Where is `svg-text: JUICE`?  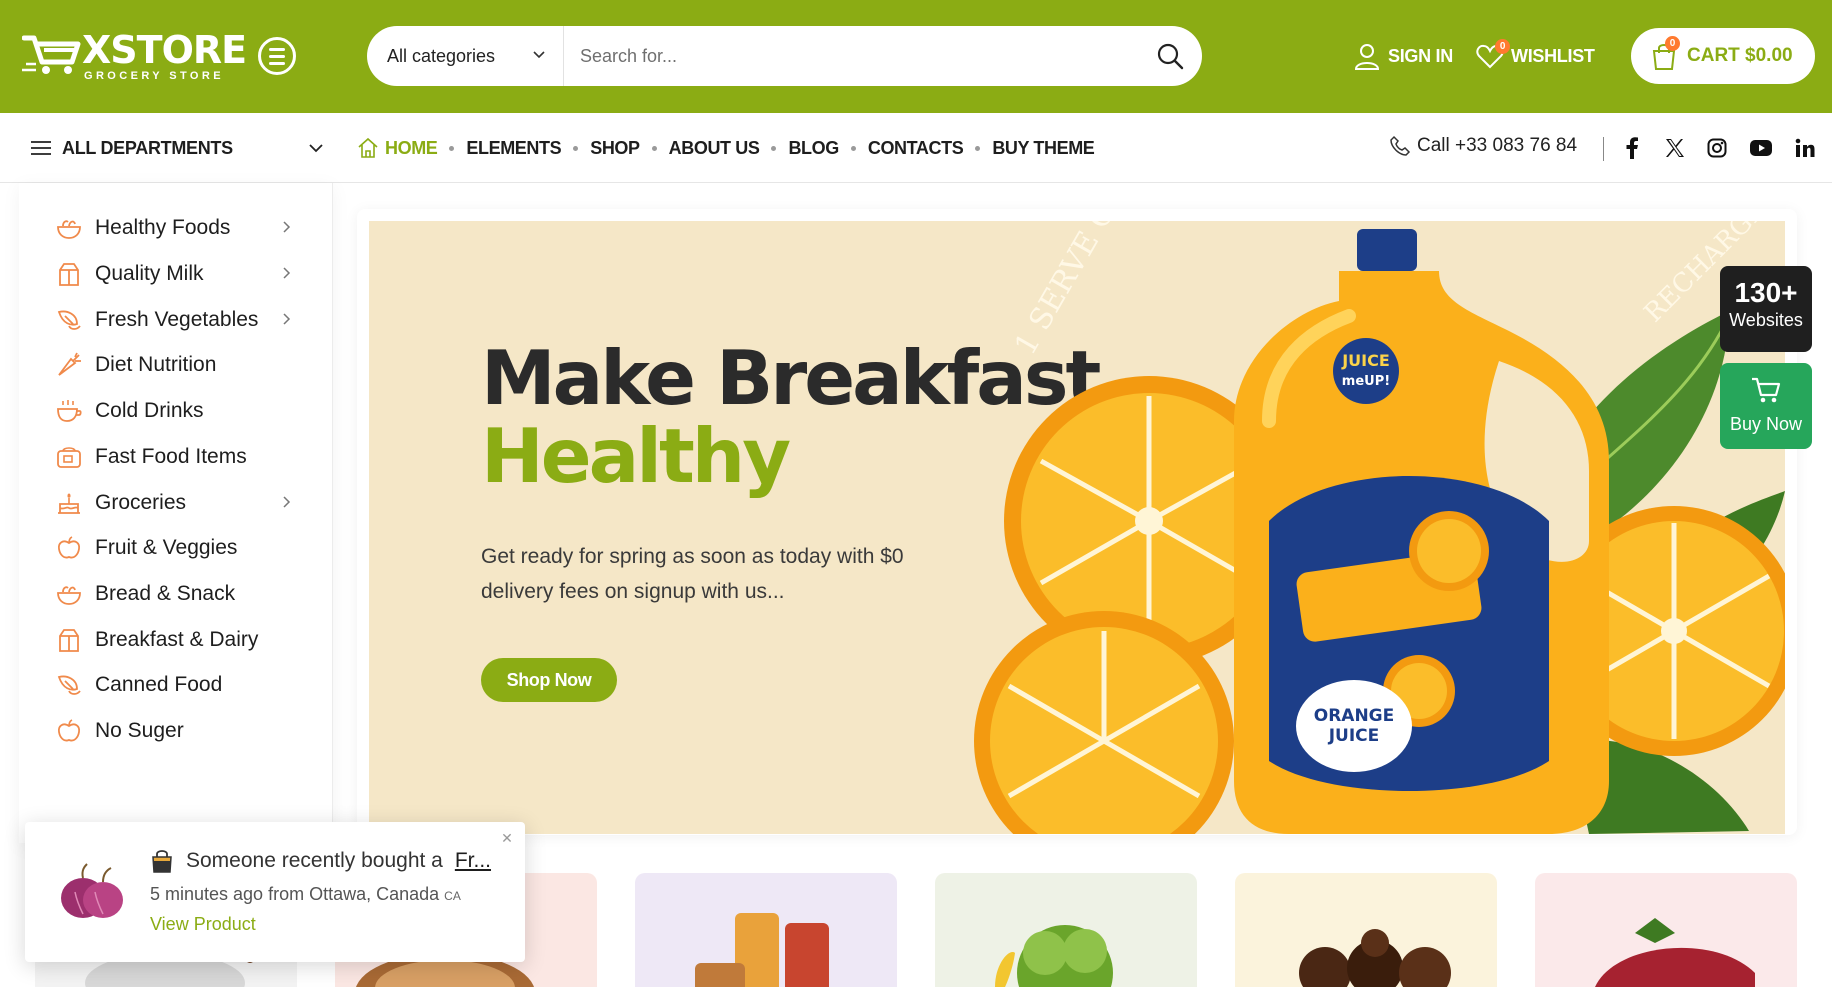 svg-text: JUICE is located at coordinates (1365, 360).